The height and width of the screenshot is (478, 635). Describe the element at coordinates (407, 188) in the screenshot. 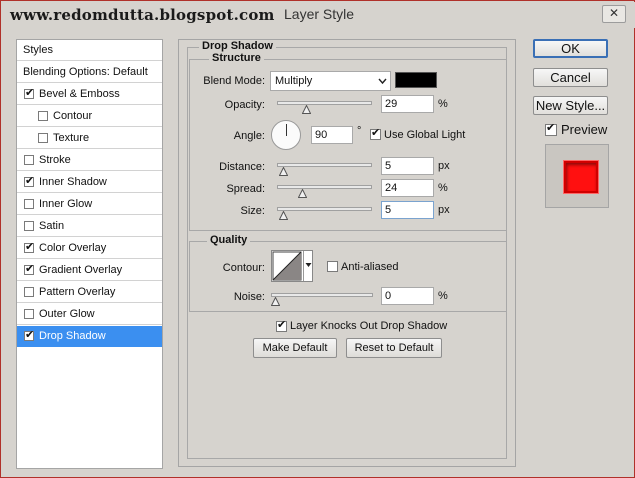

I see `spread-input: 24` at that location.